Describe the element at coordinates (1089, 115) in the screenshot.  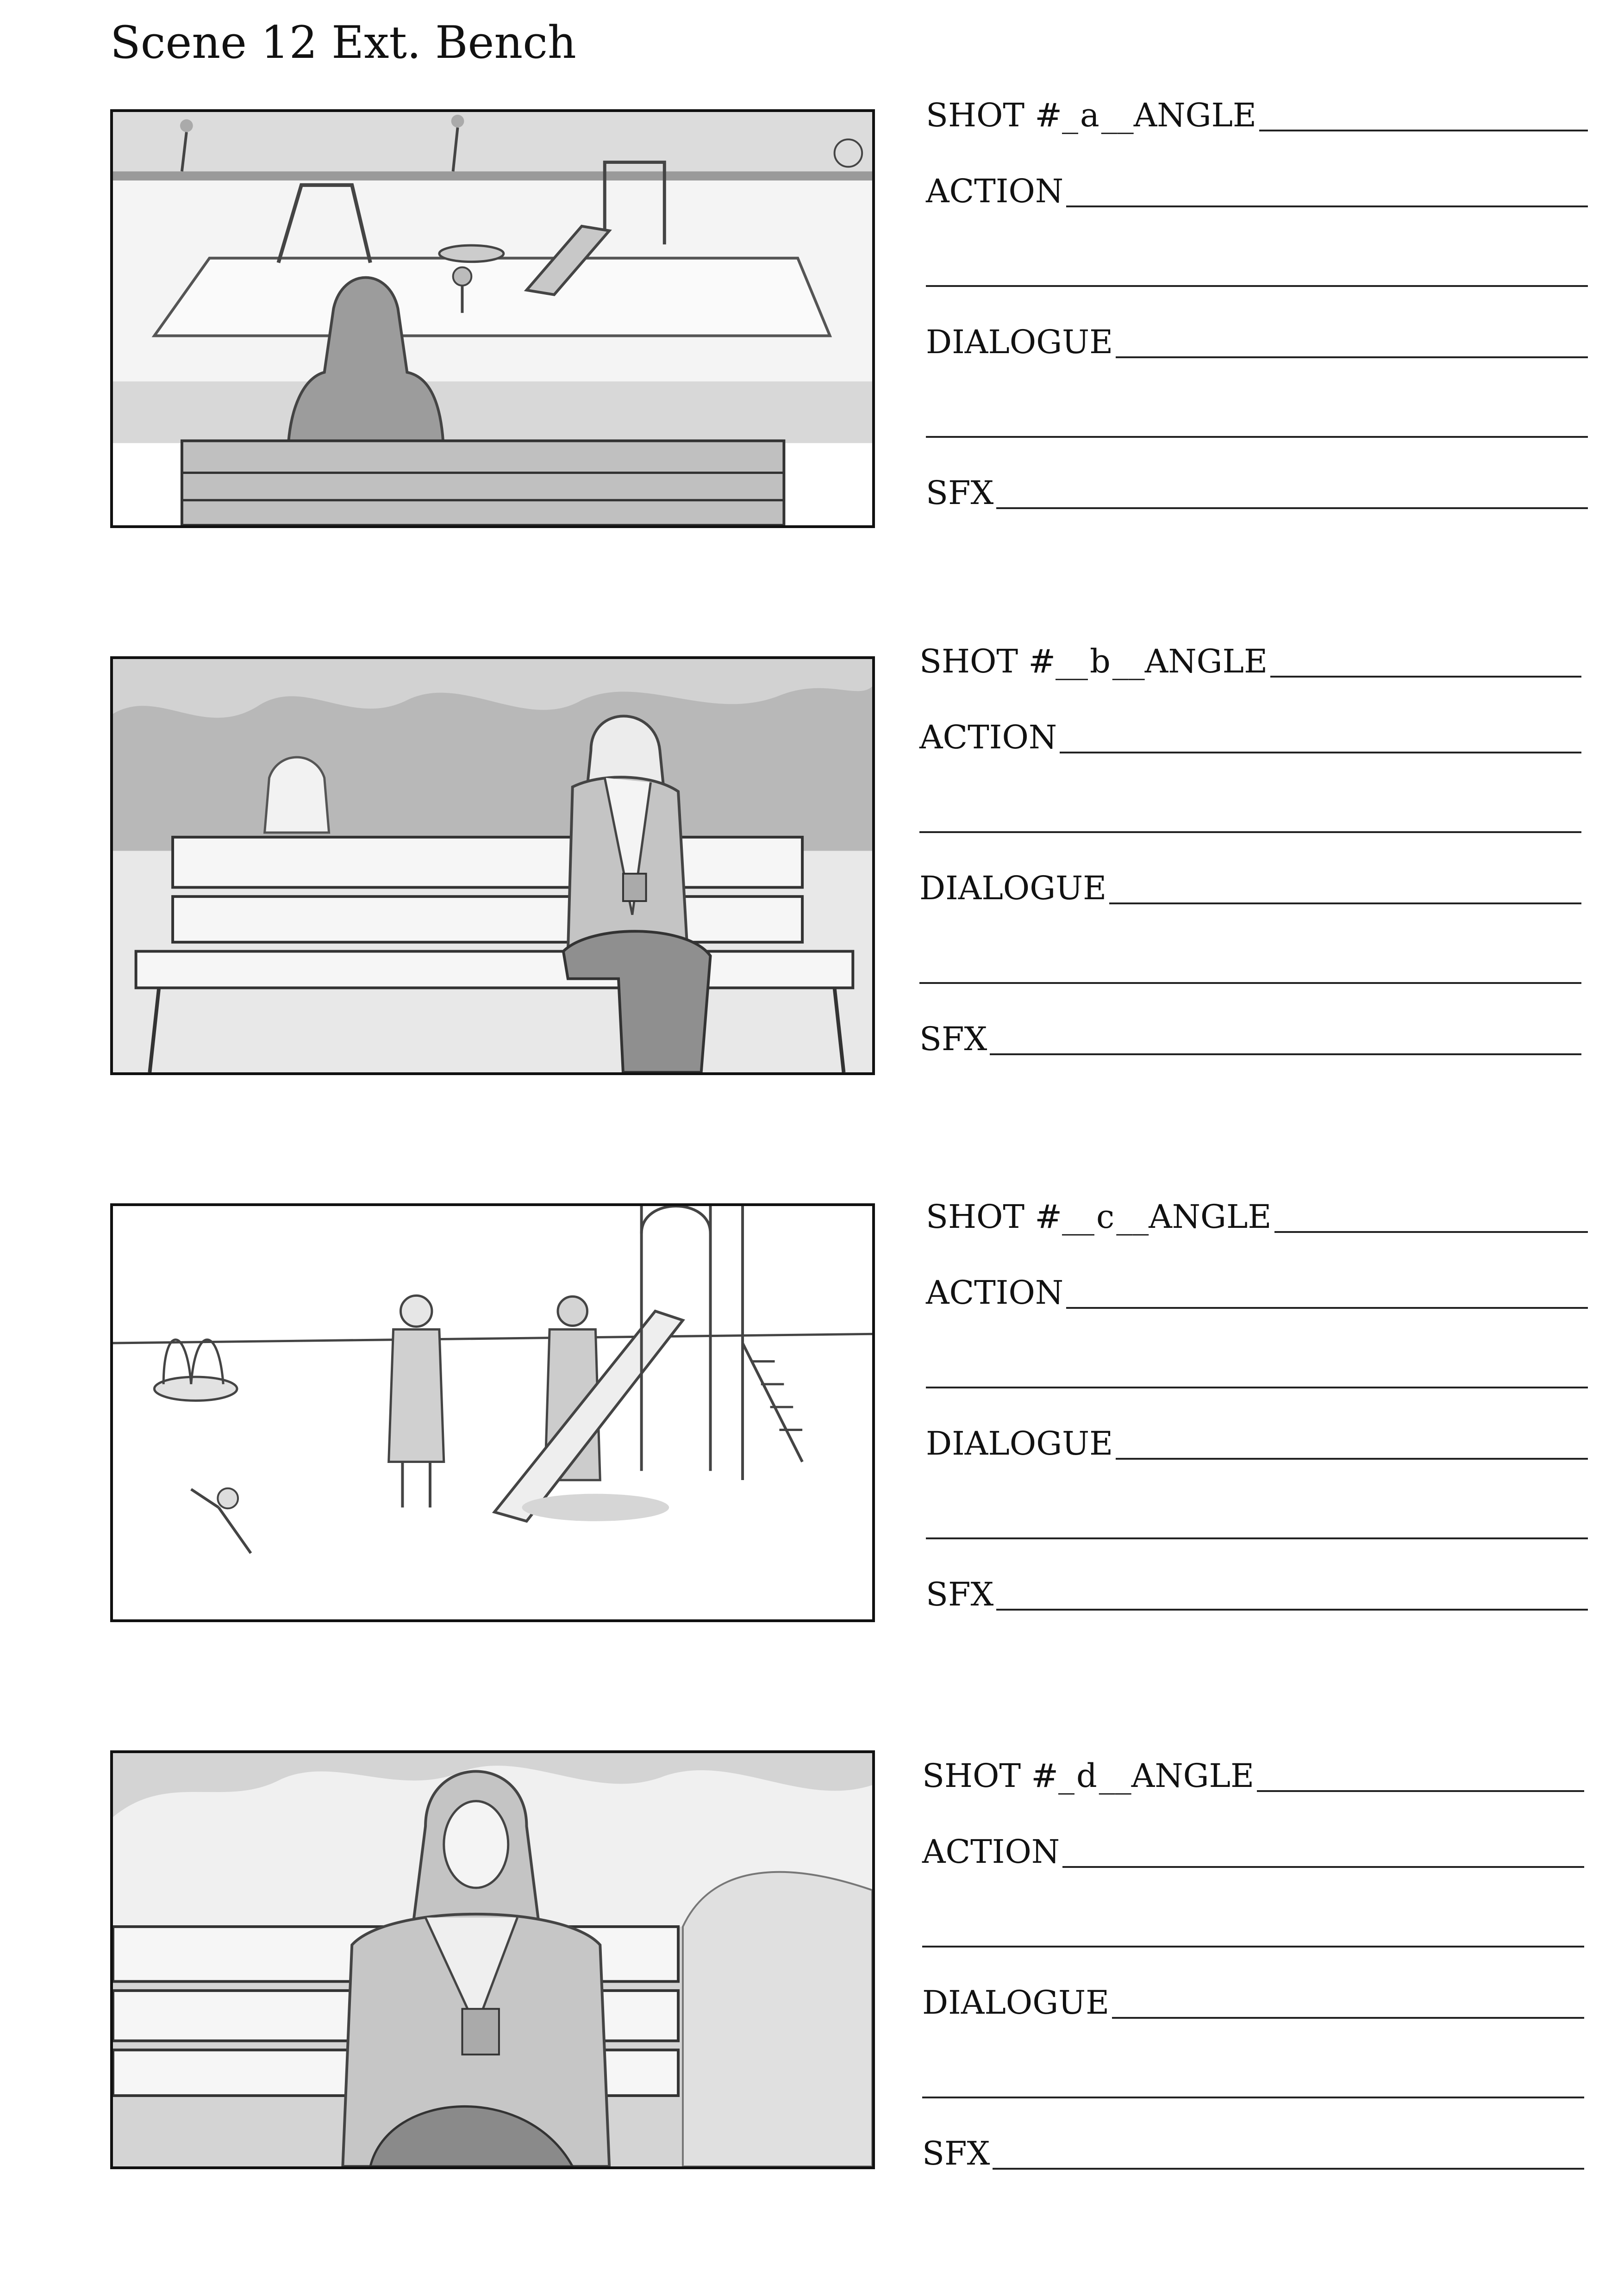
I see `shot-id: a` at that location.